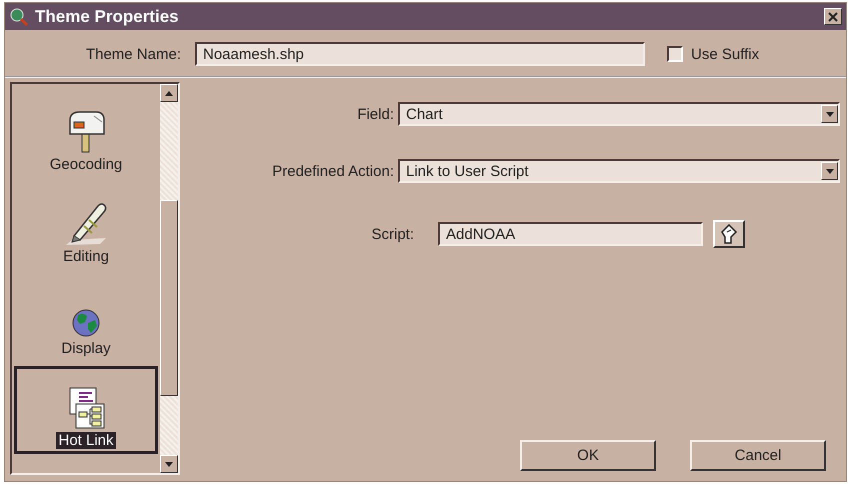 This screenshot has width=851, height=485. Describe the element at coordinates (588, 455) in the screenshot. I see `dialog-button: OK` at that location.